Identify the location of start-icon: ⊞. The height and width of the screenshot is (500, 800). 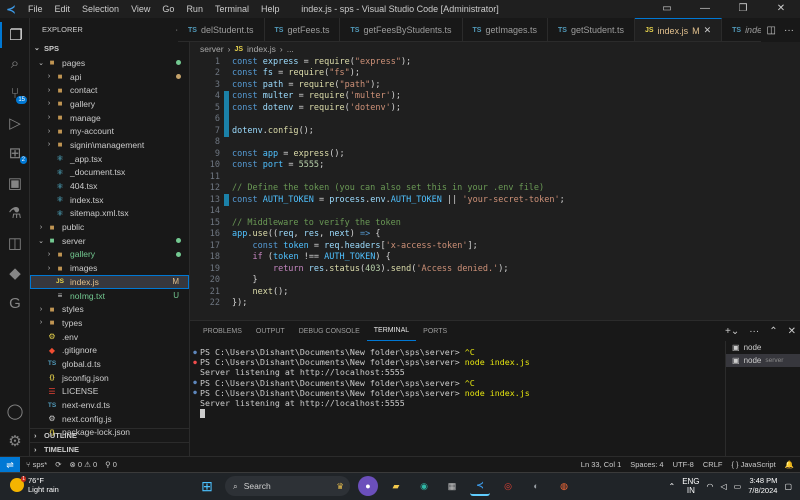
(207, 486).